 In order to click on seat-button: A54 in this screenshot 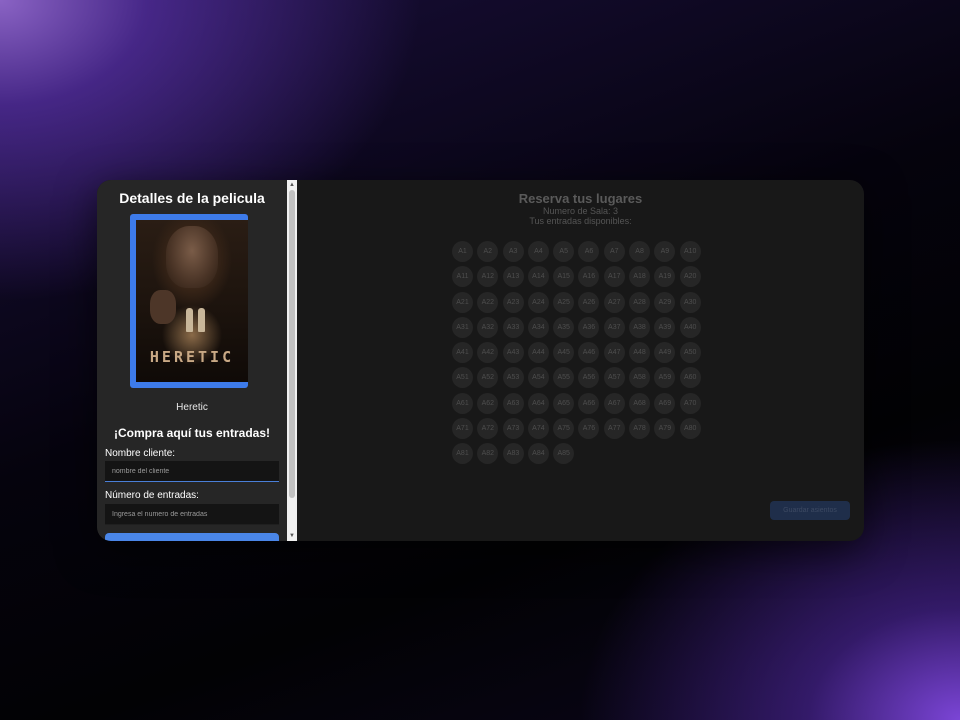, I will do `click(538, 378)`.